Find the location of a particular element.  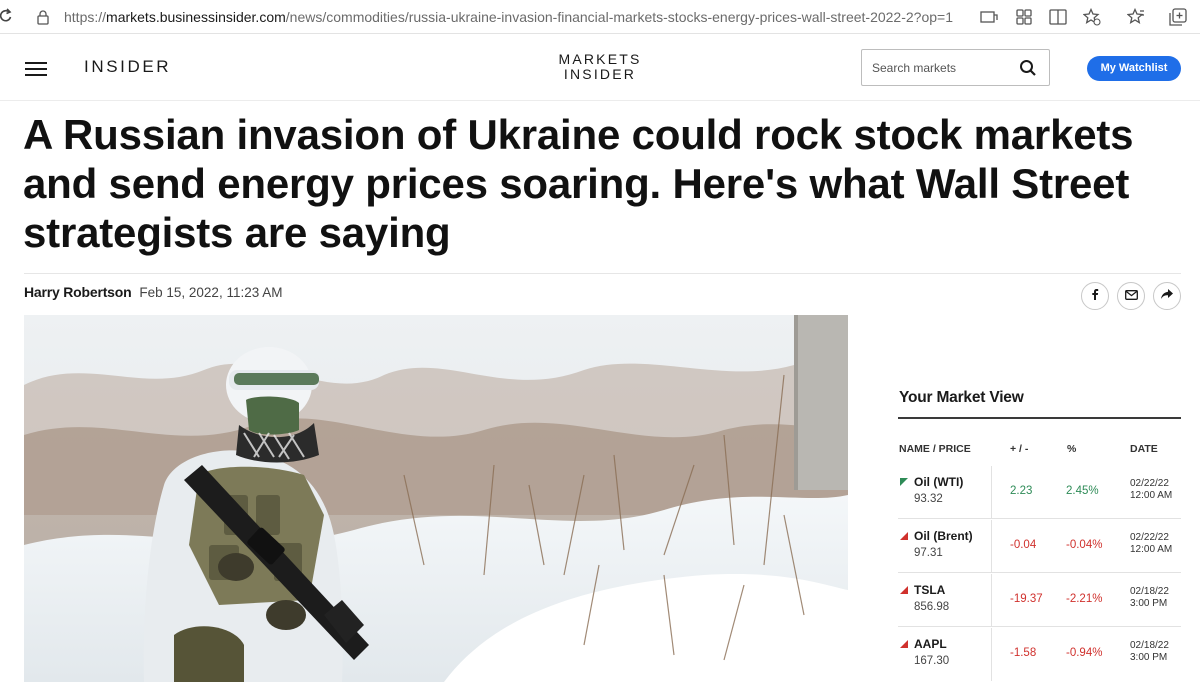

instrument-price: 167.30 is located at coordinates (932, 661).